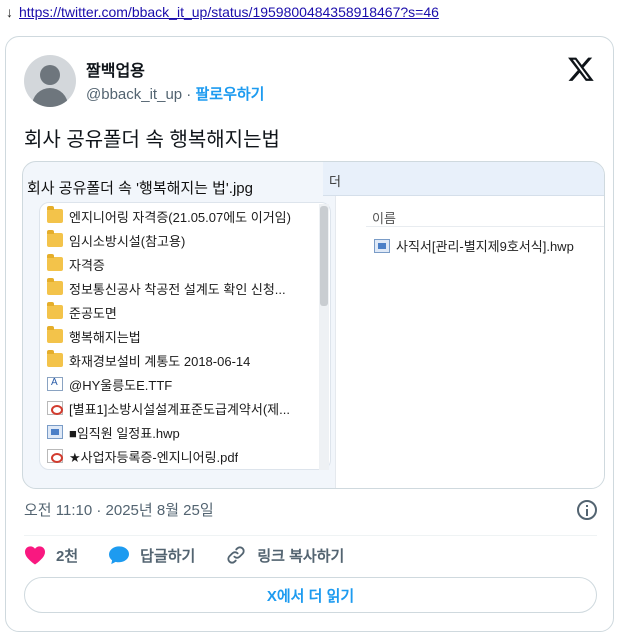 Image resolution: width=617 pixels, height=643 pixels. What do you see at coordinates (35, 555) in the screenshot?
I see `heart-icon` at bounding box center [35, 555].